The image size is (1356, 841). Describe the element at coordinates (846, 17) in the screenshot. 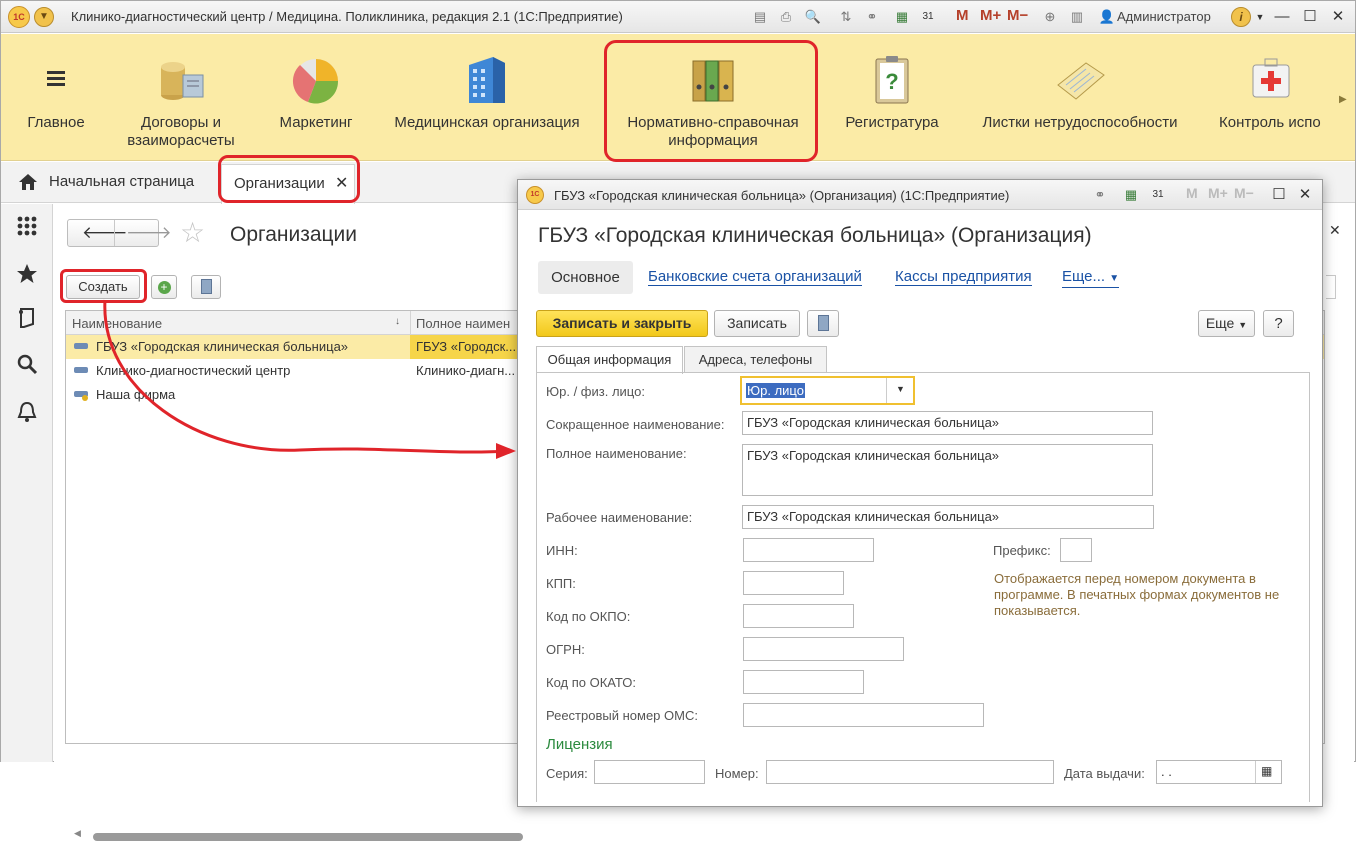

I see `link-icon: ⇅` at that location.